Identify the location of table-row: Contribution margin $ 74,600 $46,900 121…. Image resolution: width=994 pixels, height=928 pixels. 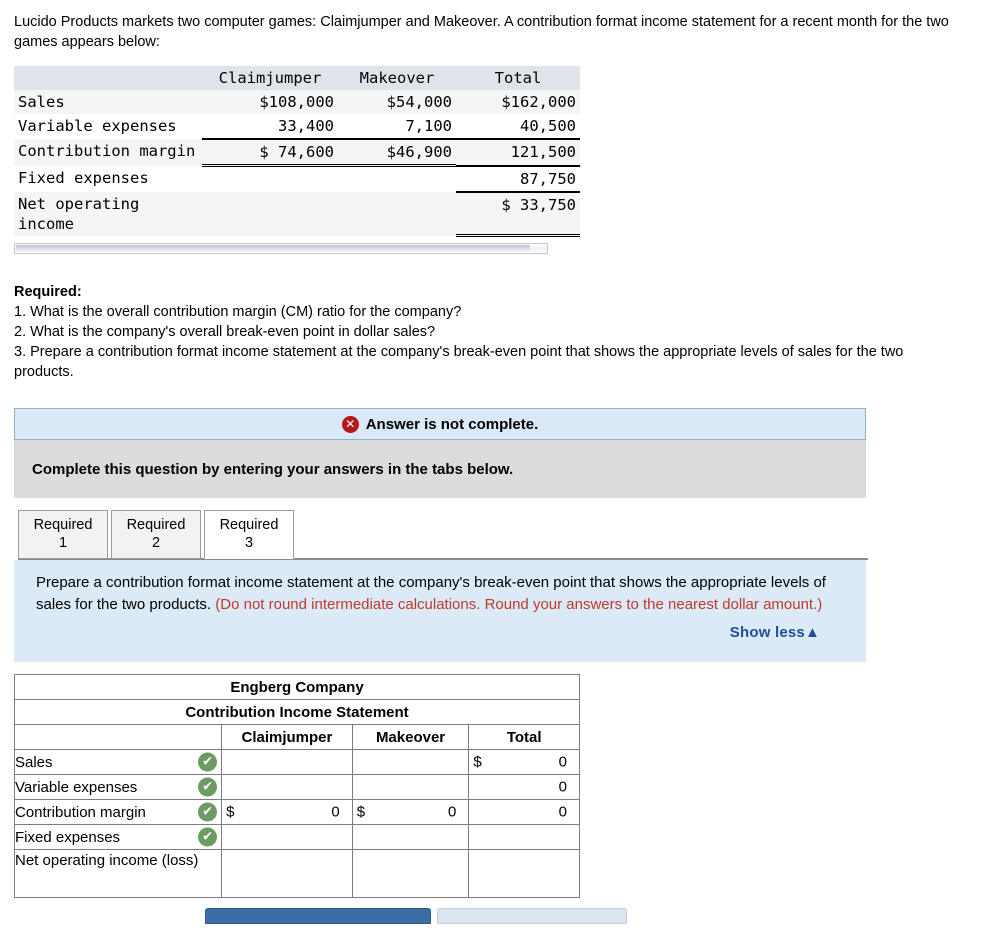
(297, 152).